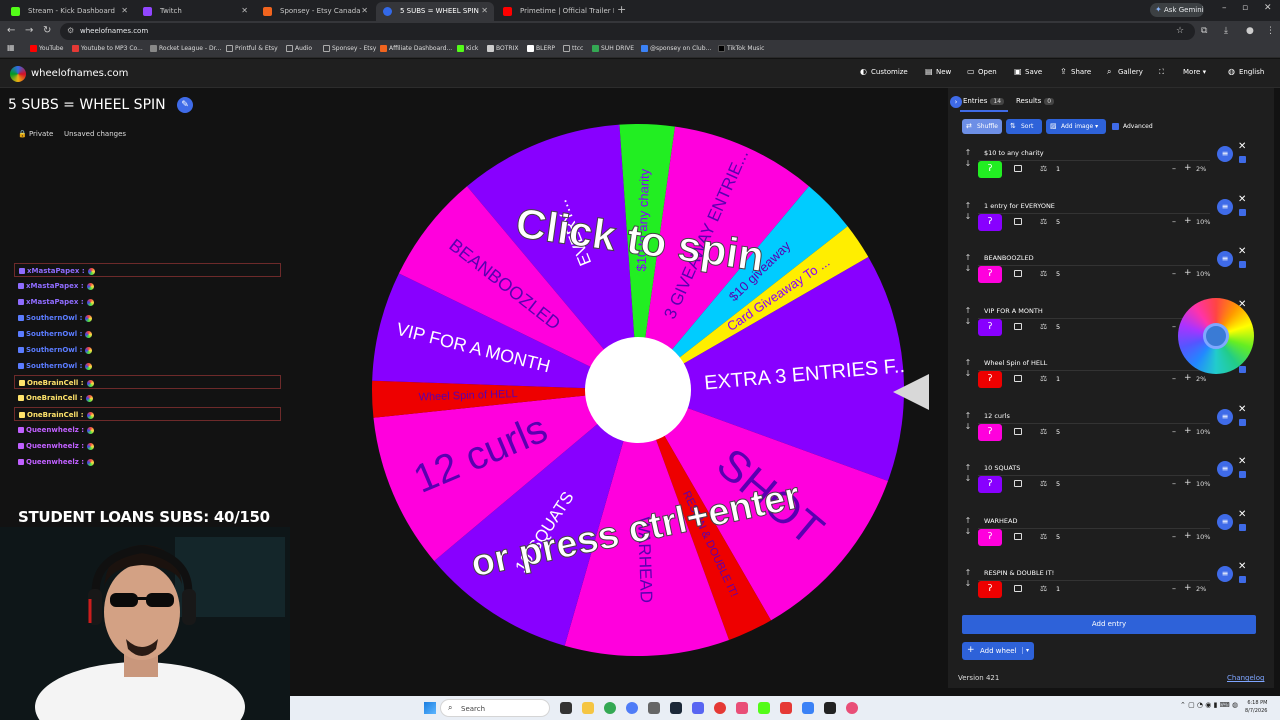  I want to click on bookmark-youtube: YouTube, so click(46, 48).